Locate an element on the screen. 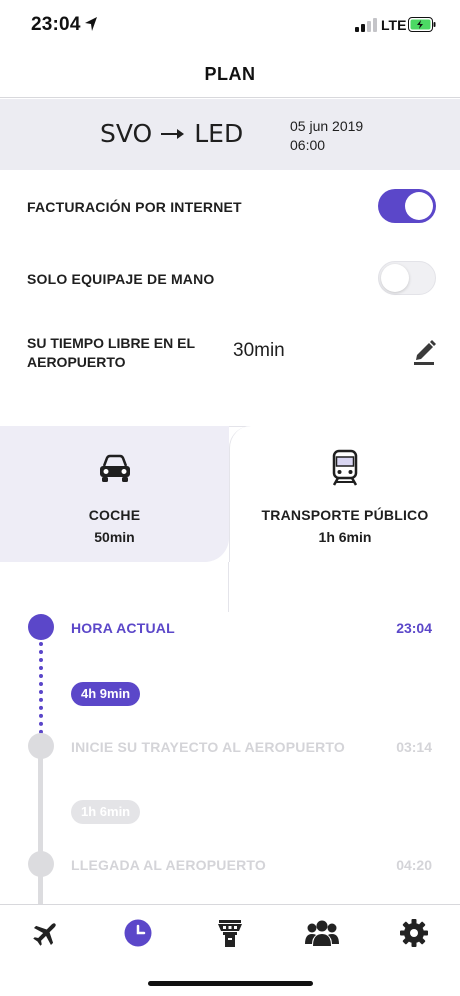 This screenshot has height=996, width=460. nav-travelers is located at coordinates (322, 933).